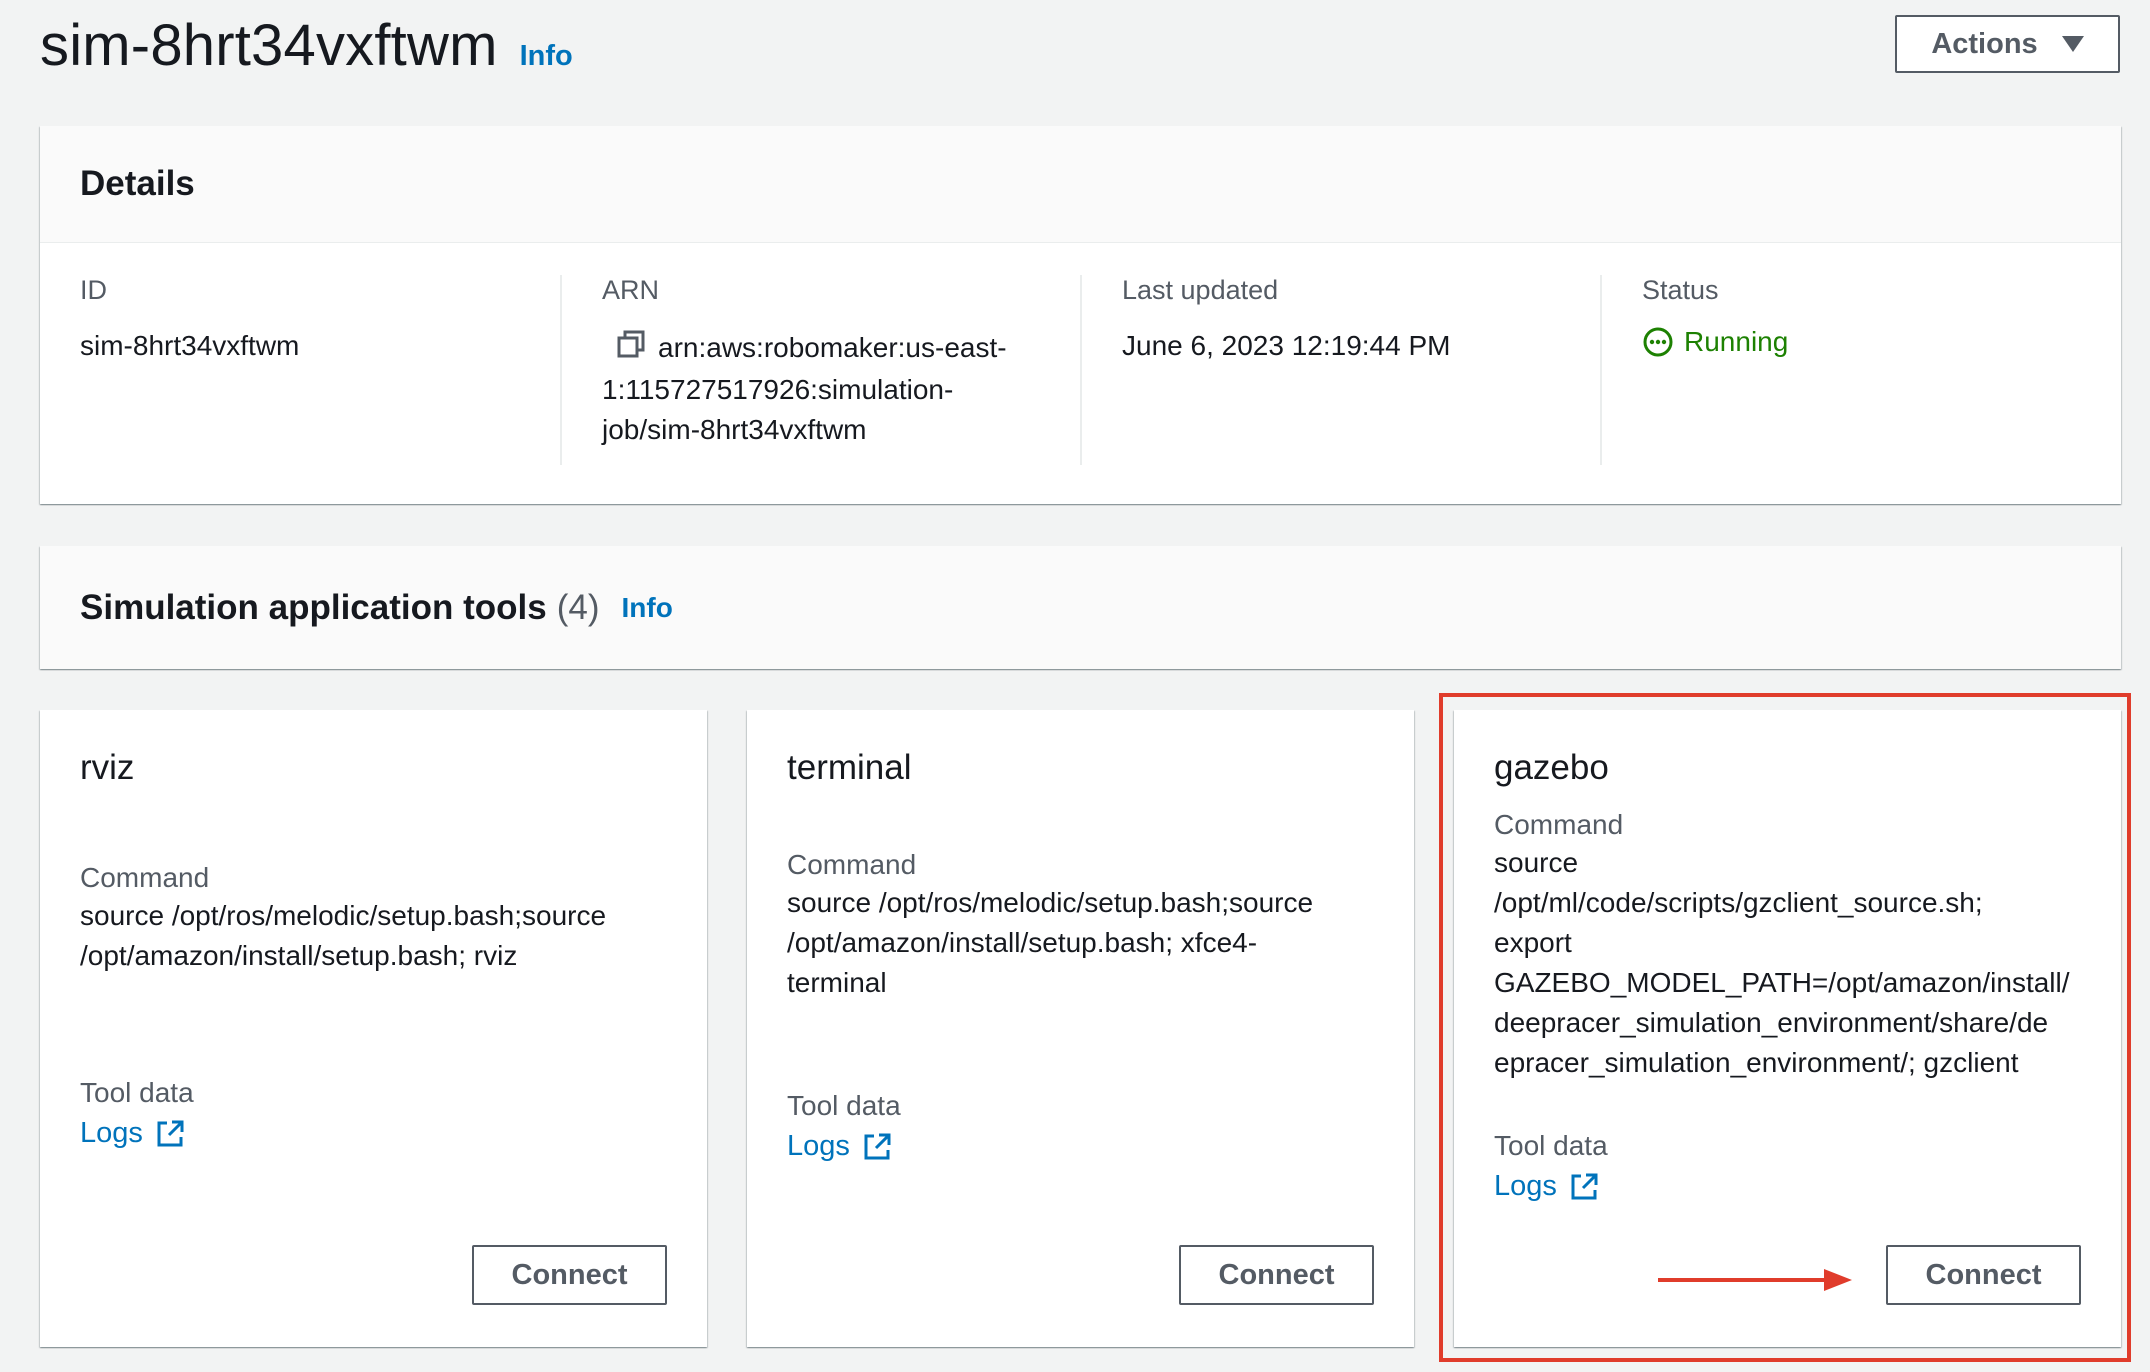 The width and height of the screenshot is (2150, 1372). What do you see at coordinates (1286, 345) in the screenshot?
I see `last-updated-value: June 6, 2023 12:19:44 PM` at bounding box center [1286, 345].